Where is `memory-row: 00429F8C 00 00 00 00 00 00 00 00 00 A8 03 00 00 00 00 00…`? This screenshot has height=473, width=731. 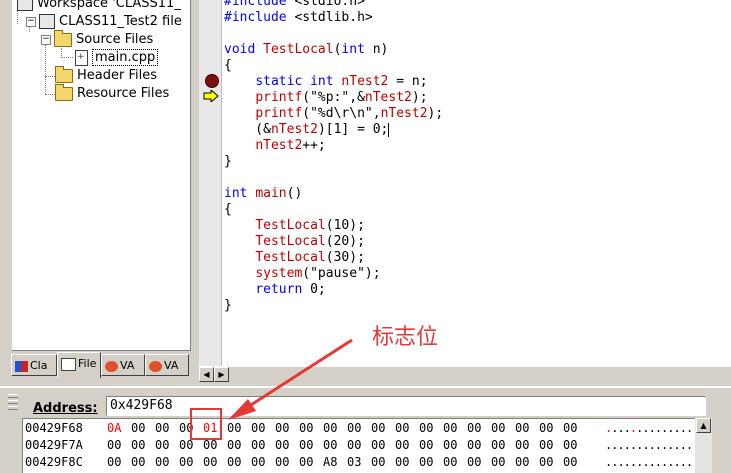
memory-row: 00429F8C 00 00 00 00 00 00 00 00 00 A8 03 00 00 00 00 00… is located at coordinates (360, 462).